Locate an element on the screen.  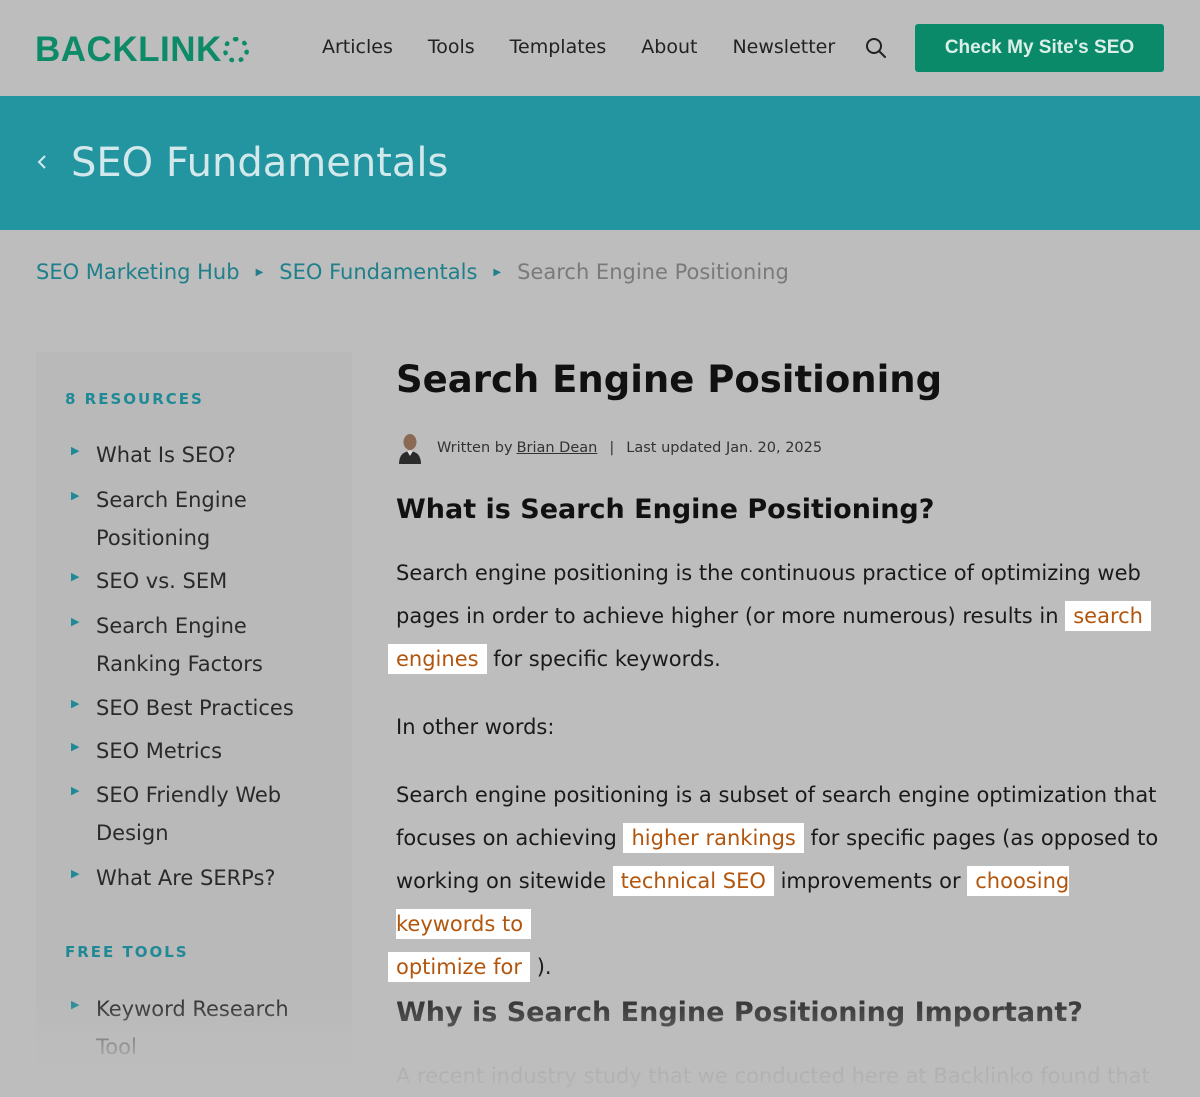
check-site-seo-button: Check My Site's SEO is located at coordinates (1039, 48).